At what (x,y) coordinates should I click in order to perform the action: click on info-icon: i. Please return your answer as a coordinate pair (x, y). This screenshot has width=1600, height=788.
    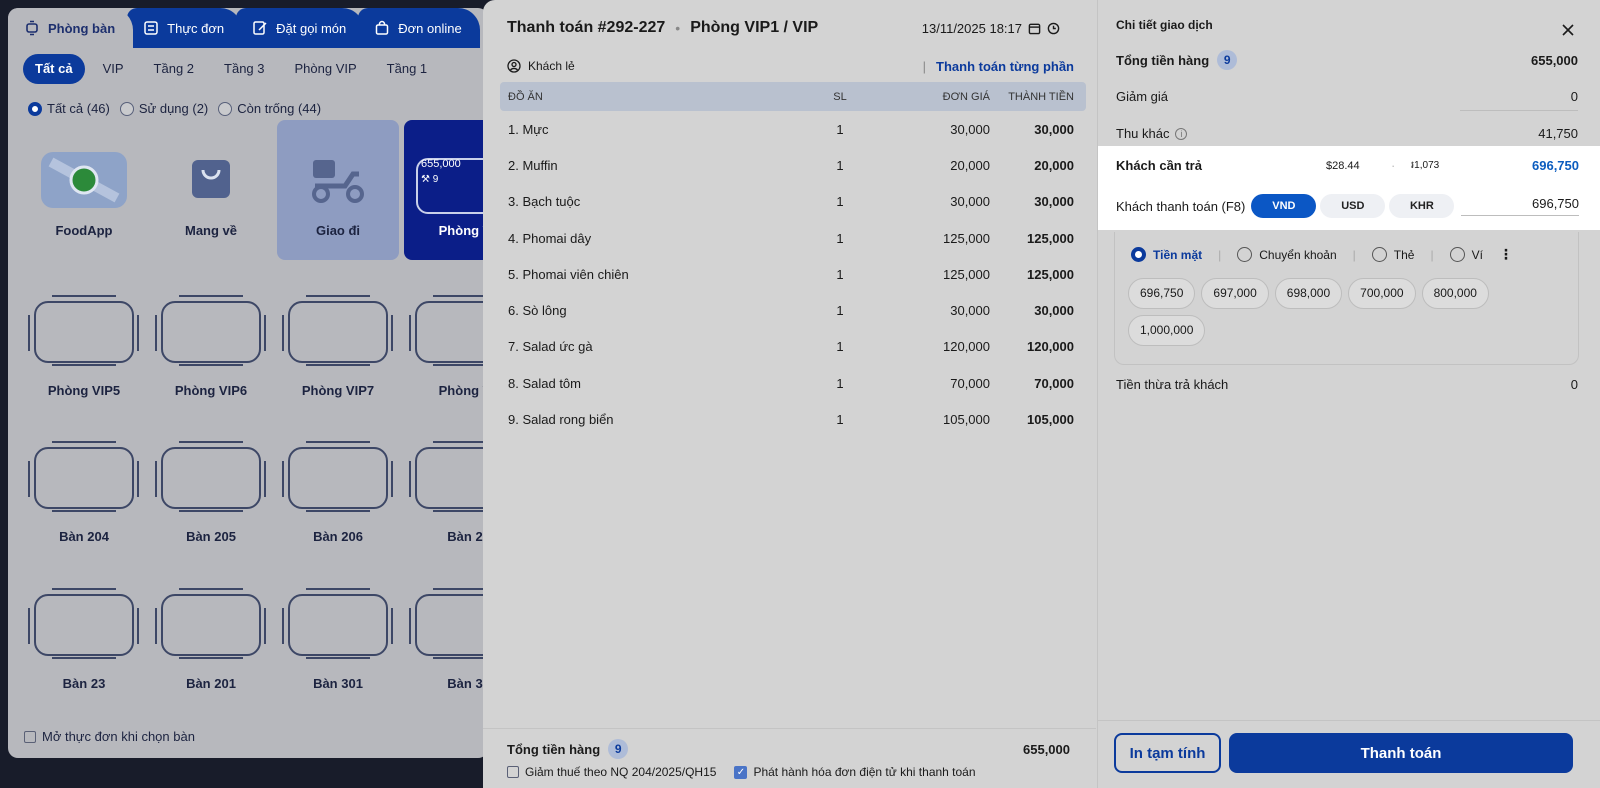
    Looking at the image, I should click on (1181, 133).